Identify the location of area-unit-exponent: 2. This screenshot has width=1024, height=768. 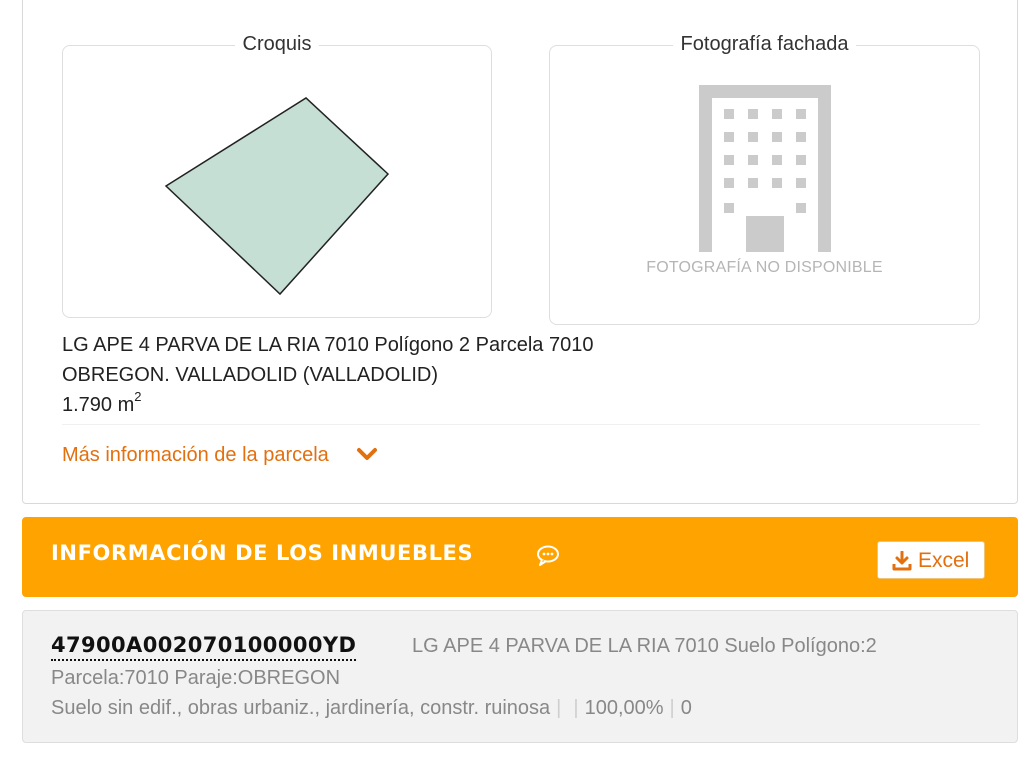
(138, 397).